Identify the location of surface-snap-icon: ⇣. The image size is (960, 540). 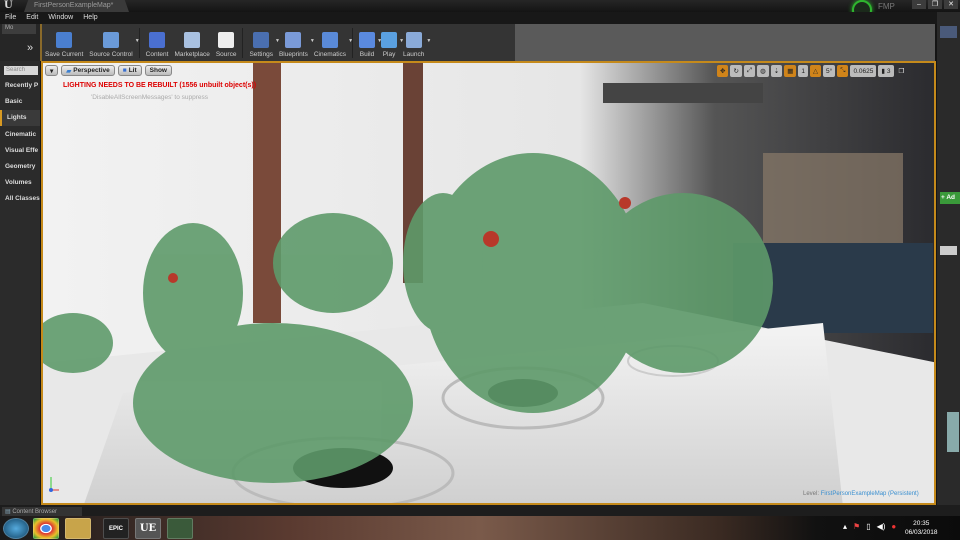
(776, 71).